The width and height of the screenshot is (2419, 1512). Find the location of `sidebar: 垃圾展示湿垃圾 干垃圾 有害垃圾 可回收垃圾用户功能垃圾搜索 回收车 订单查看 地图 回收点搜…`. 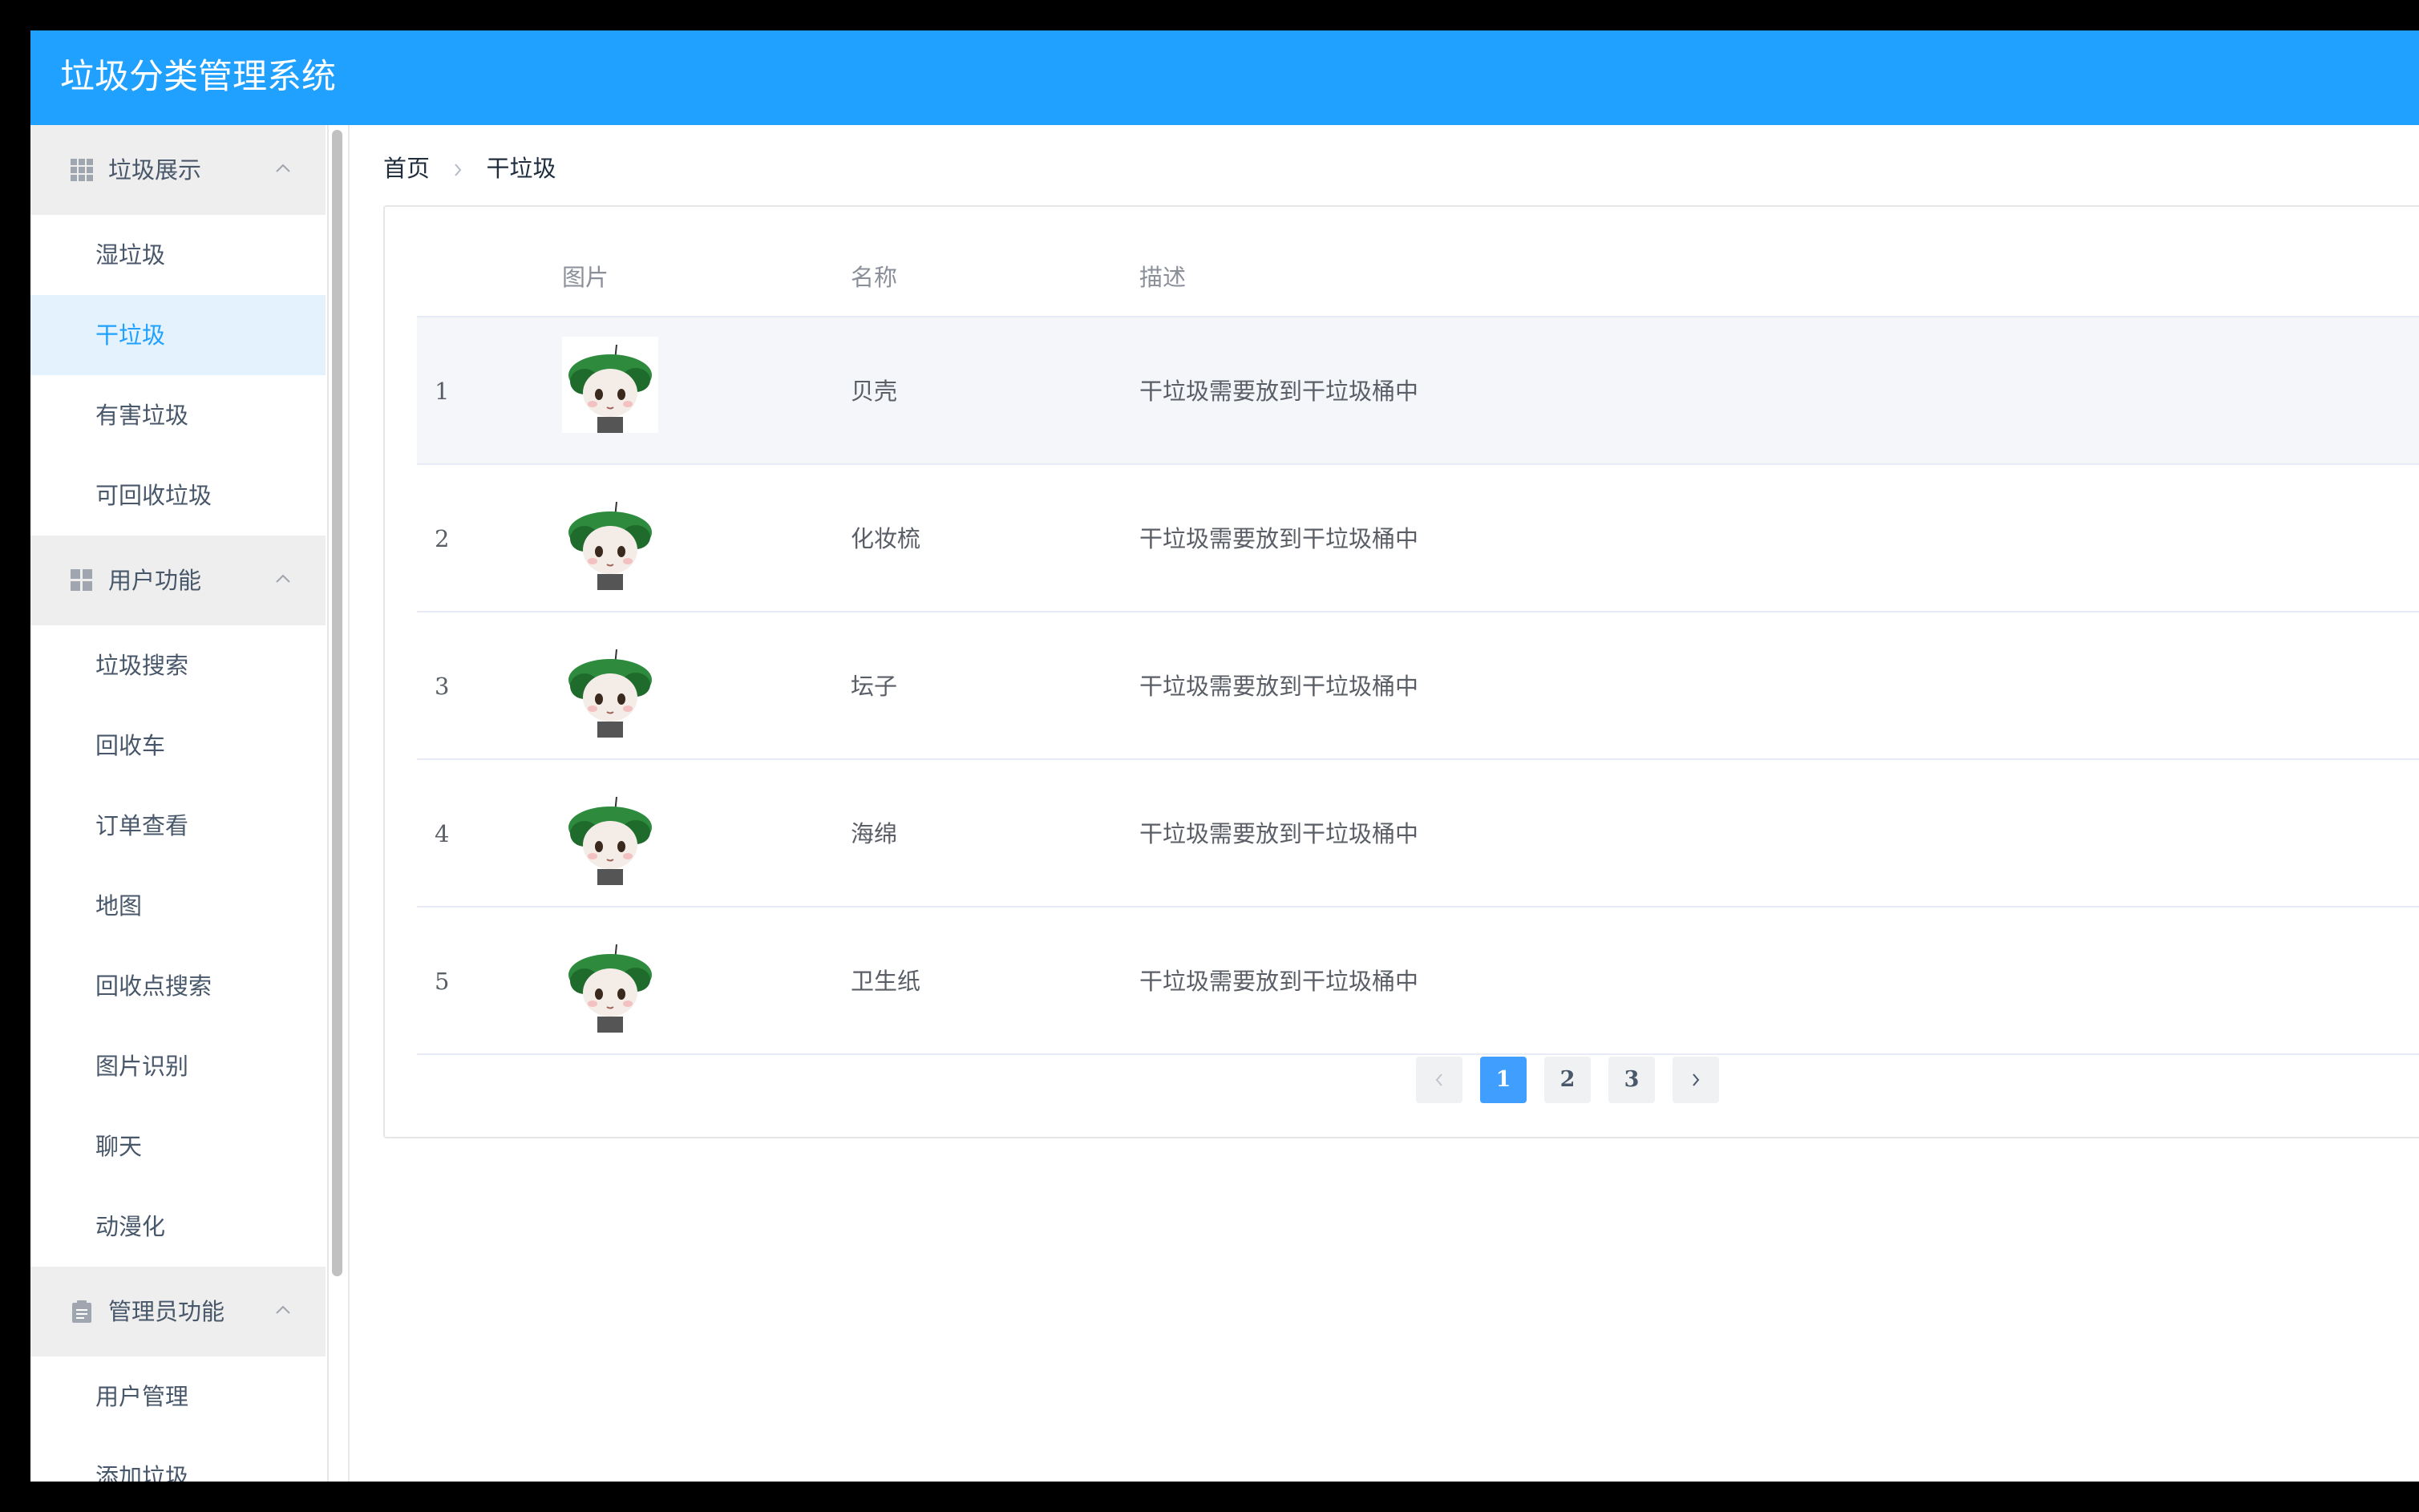

sidebar: 垃圾展示湿垃圾 干垃圾 有害垃圾 可回收垃圾用户功能垃圾搜索 回收车 订单查看 地图 回收点搜… is located at coordinates (179, 804).